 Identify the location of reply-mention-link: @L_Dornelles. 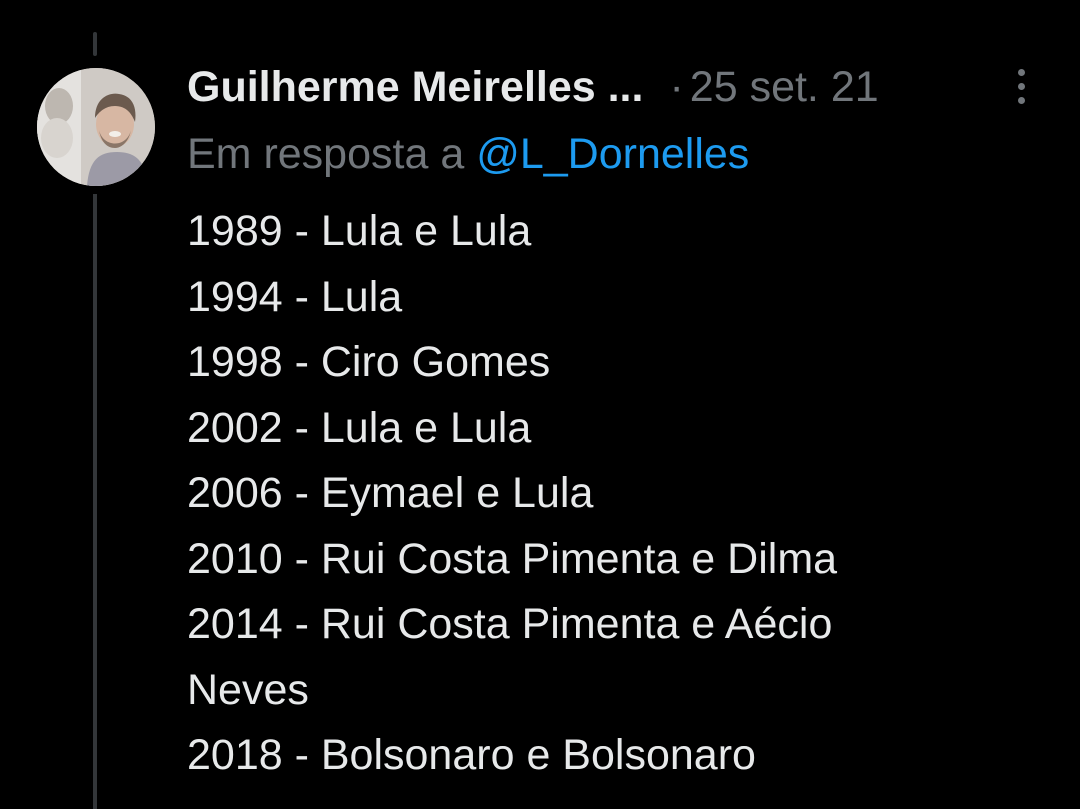
(612, 154).